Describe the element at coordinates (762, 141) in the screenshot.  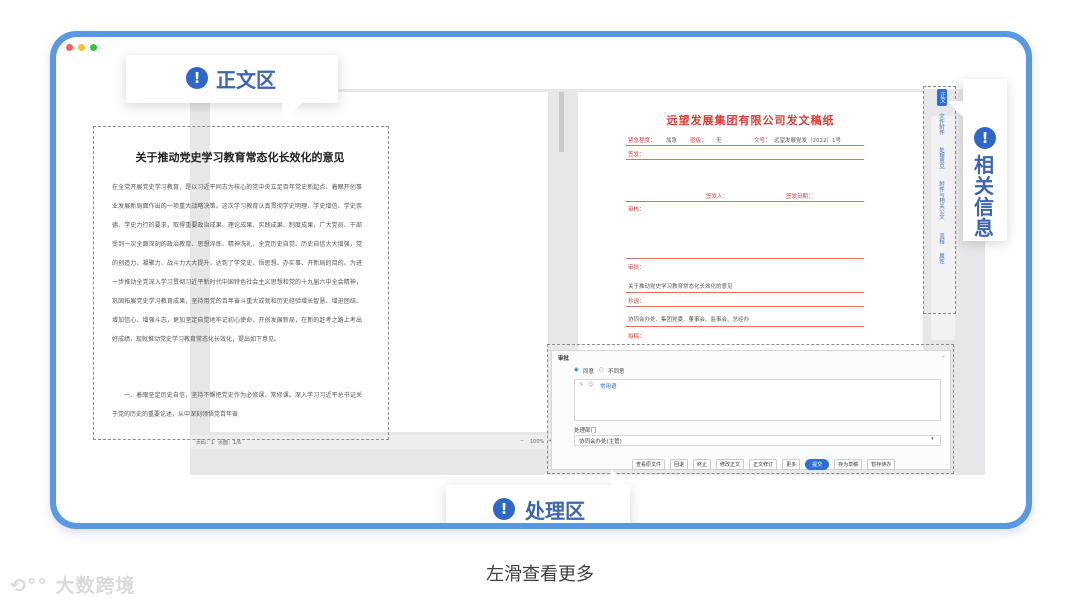
I see `docno-label: 文号：` at that location.